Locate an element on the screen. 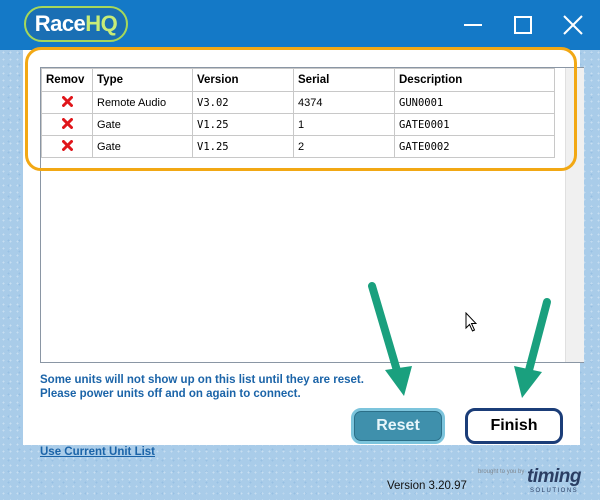 This screenshot has width=600, height=500. table-row: Gate V1.25 1 GATE0001 is located at coordinates (298, 124).